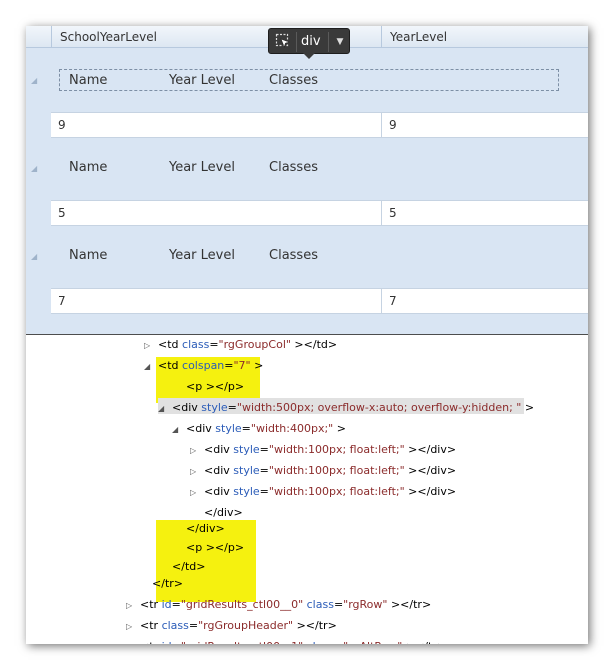  I want to click on dom-tree-node: </td>, so click(181, 567).